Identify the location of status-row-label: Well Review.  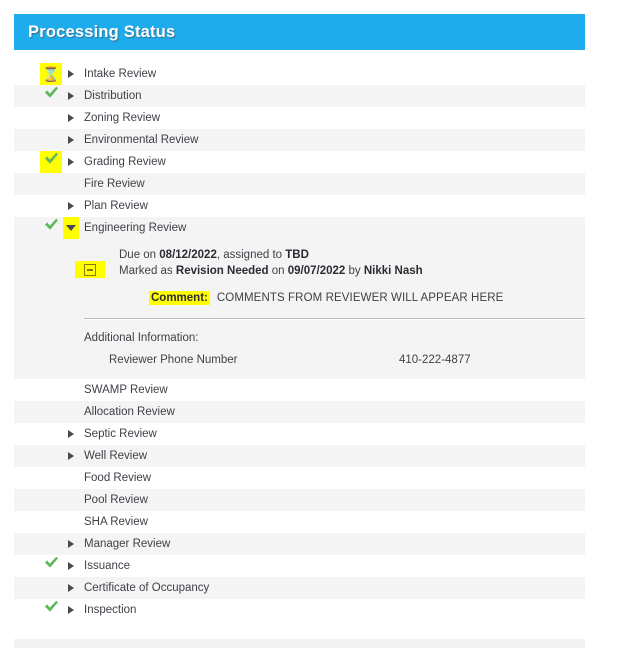
(116, 456).